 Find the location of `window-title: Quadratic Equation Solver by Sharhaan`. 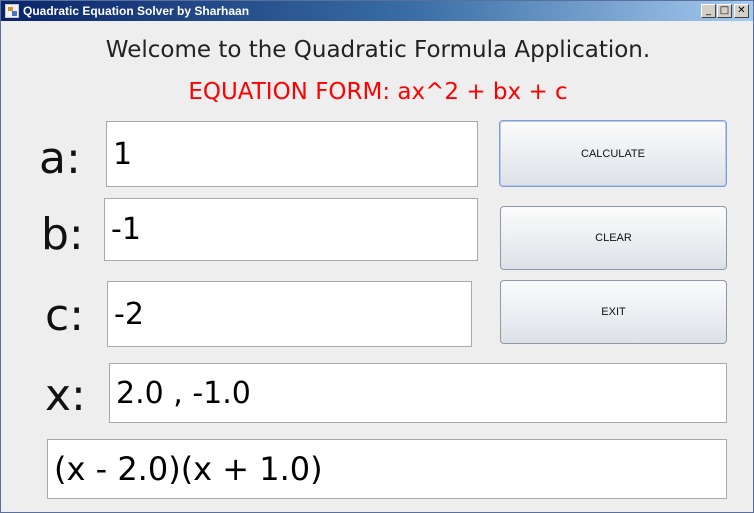

window-title: Quadratic Equation Solver by Sharhaan is located at coordinates (136, 11).